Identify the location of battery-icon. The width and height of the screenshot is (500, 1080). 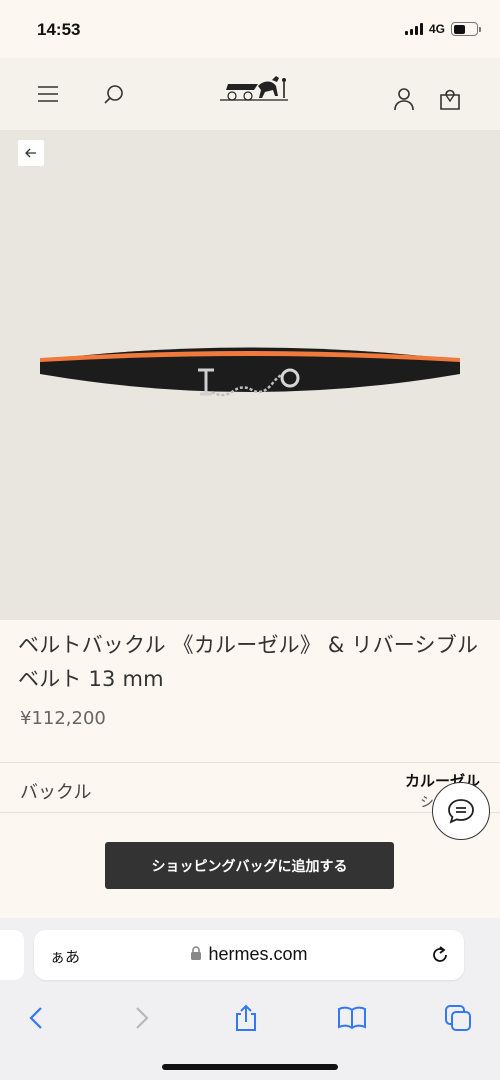
(466, 29).